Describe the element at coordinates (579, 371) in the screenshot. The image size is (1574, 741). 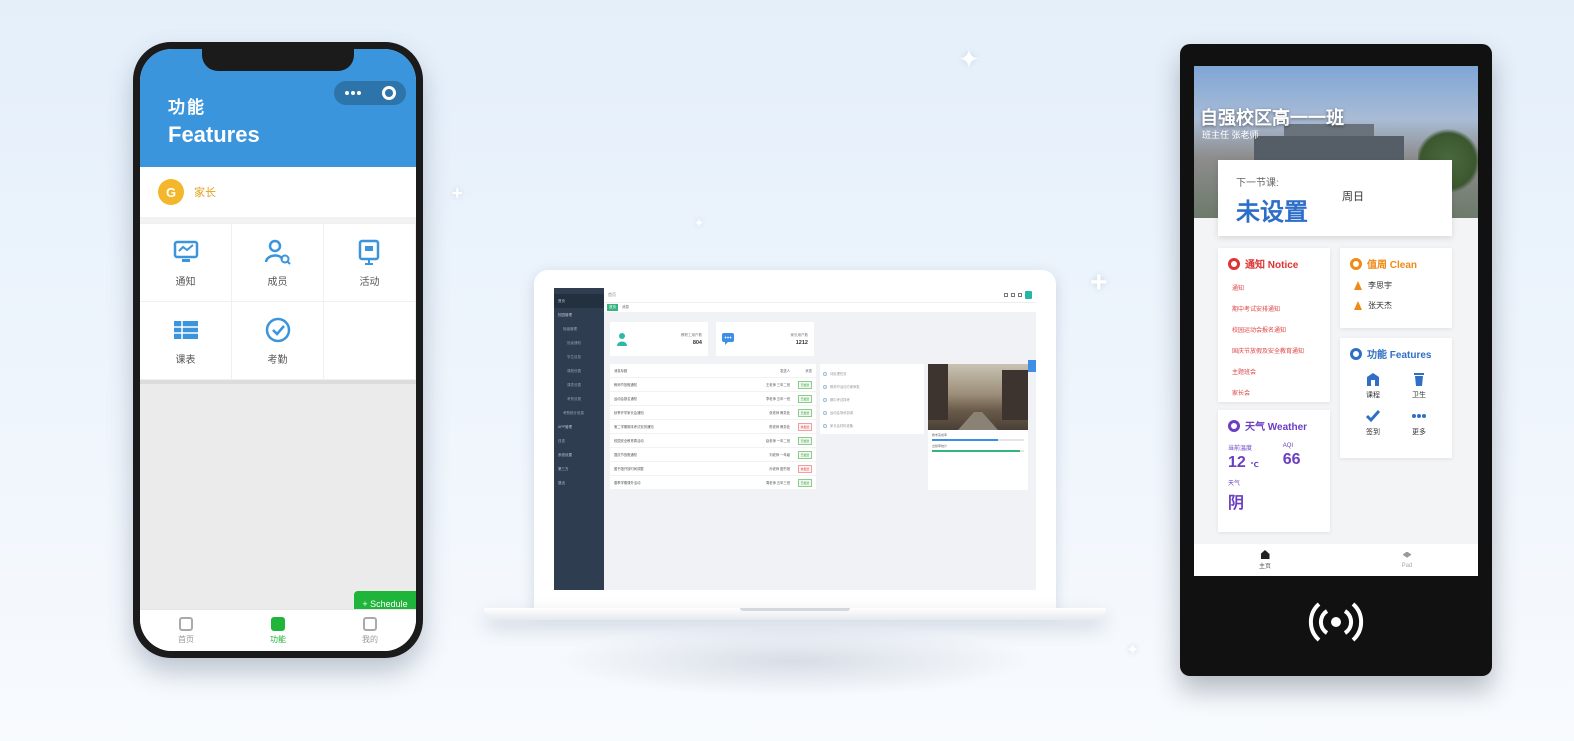
I see `sidebar-item-courses: 课程设置` at that location.